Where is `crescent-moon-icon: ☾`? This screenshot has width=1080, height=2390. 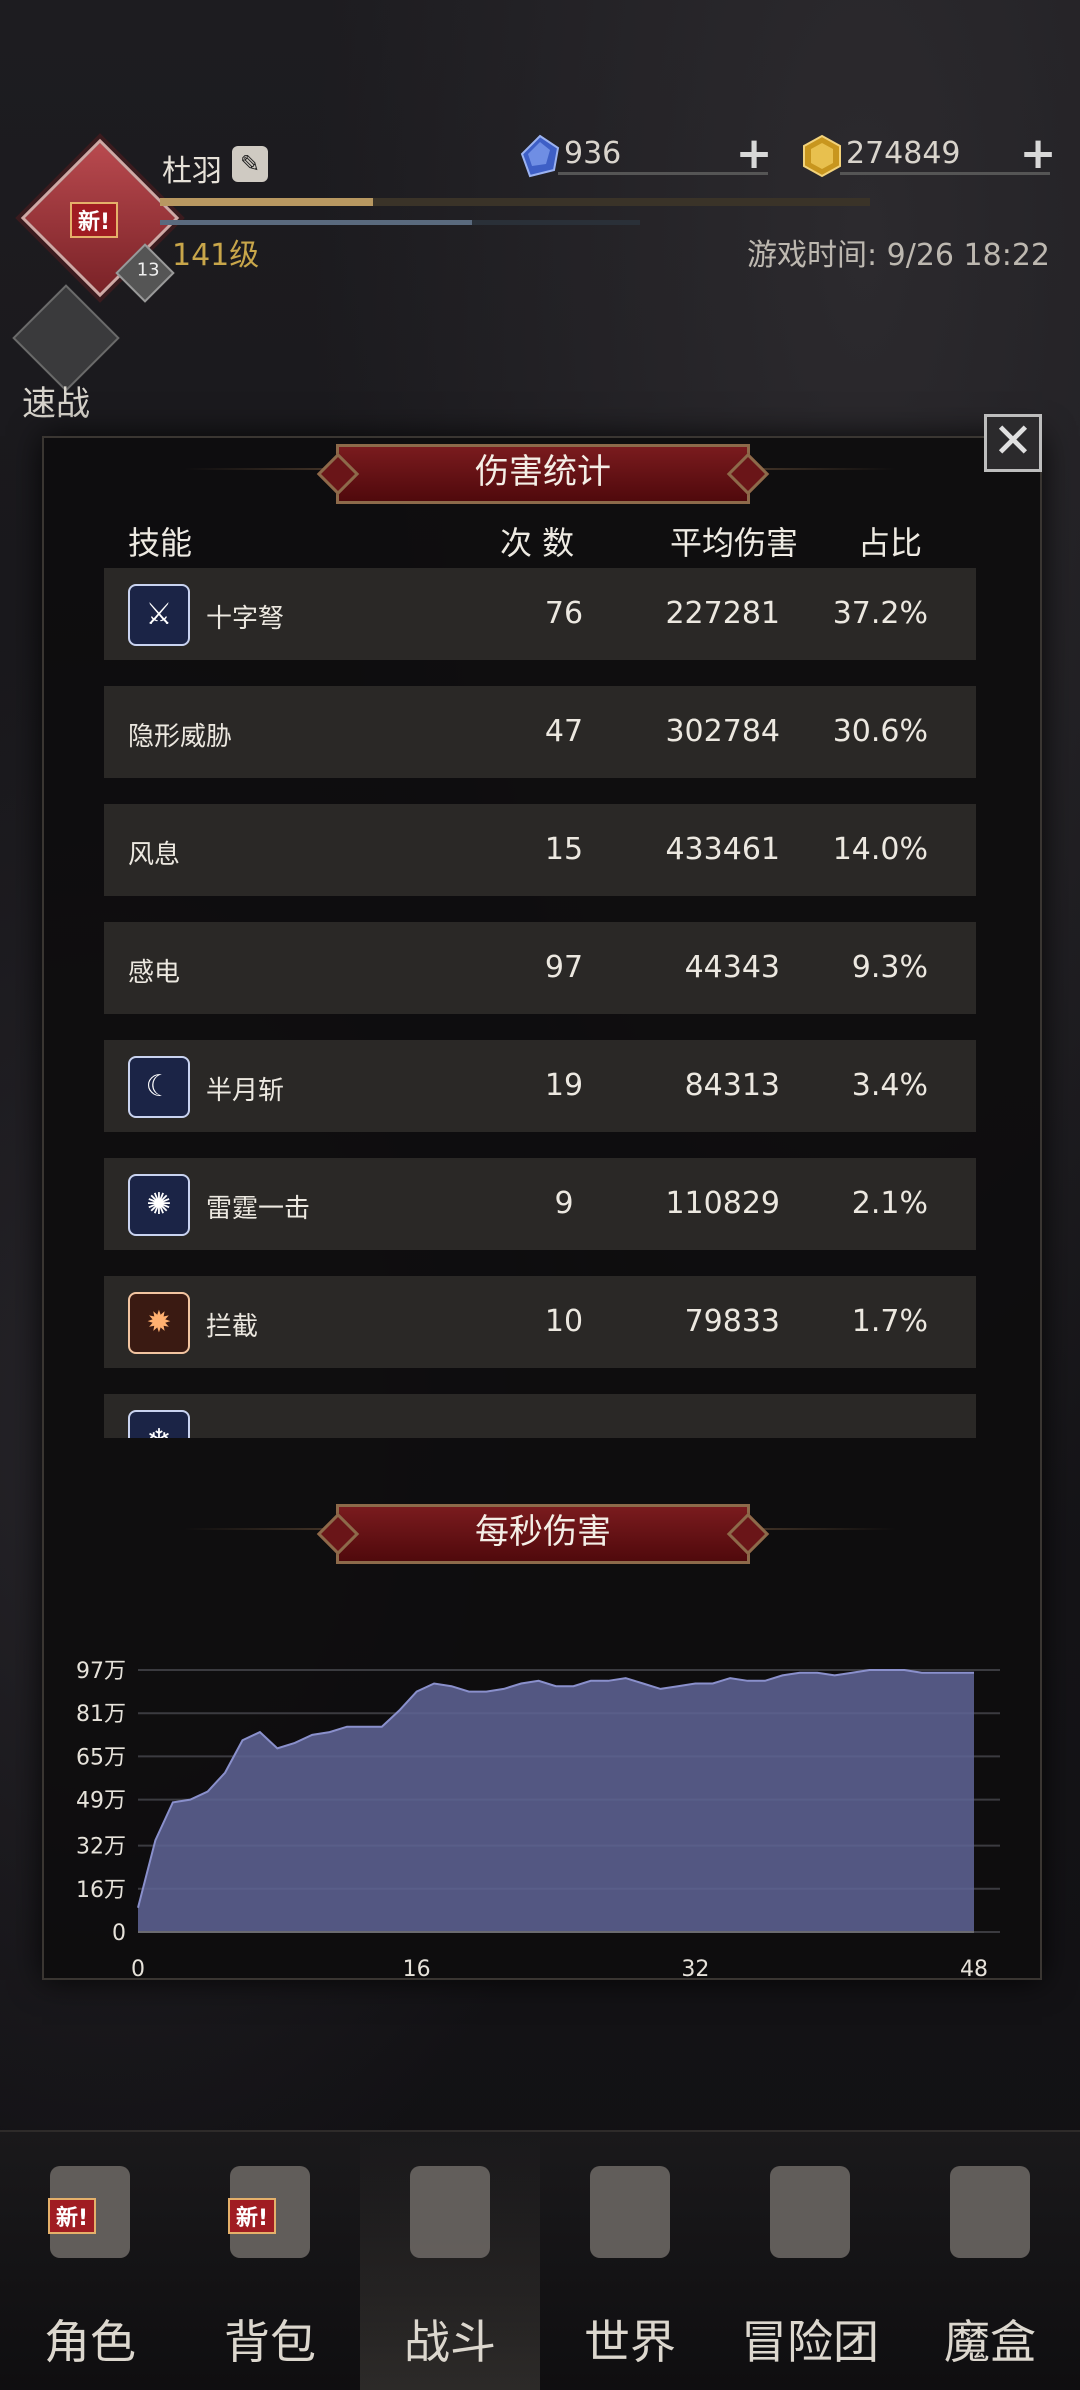 crescent-moon-icon: ☾ is located at coordinates (159, 1087).